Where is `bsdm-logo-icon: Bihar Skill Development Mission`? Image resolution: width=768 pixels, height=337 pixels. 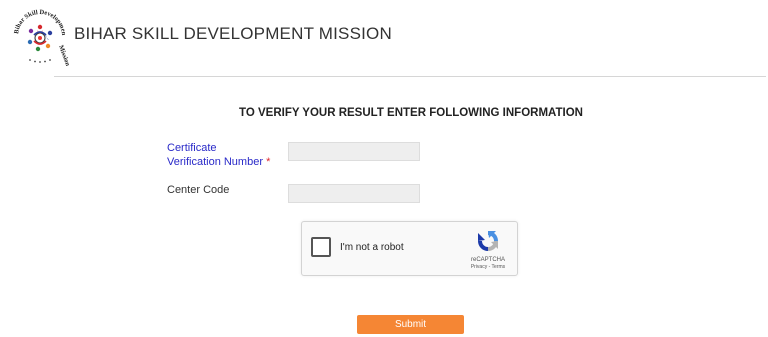 bsdm-logo-icon: Bihar Skill Development Mission is located at coordinates (40, 36).